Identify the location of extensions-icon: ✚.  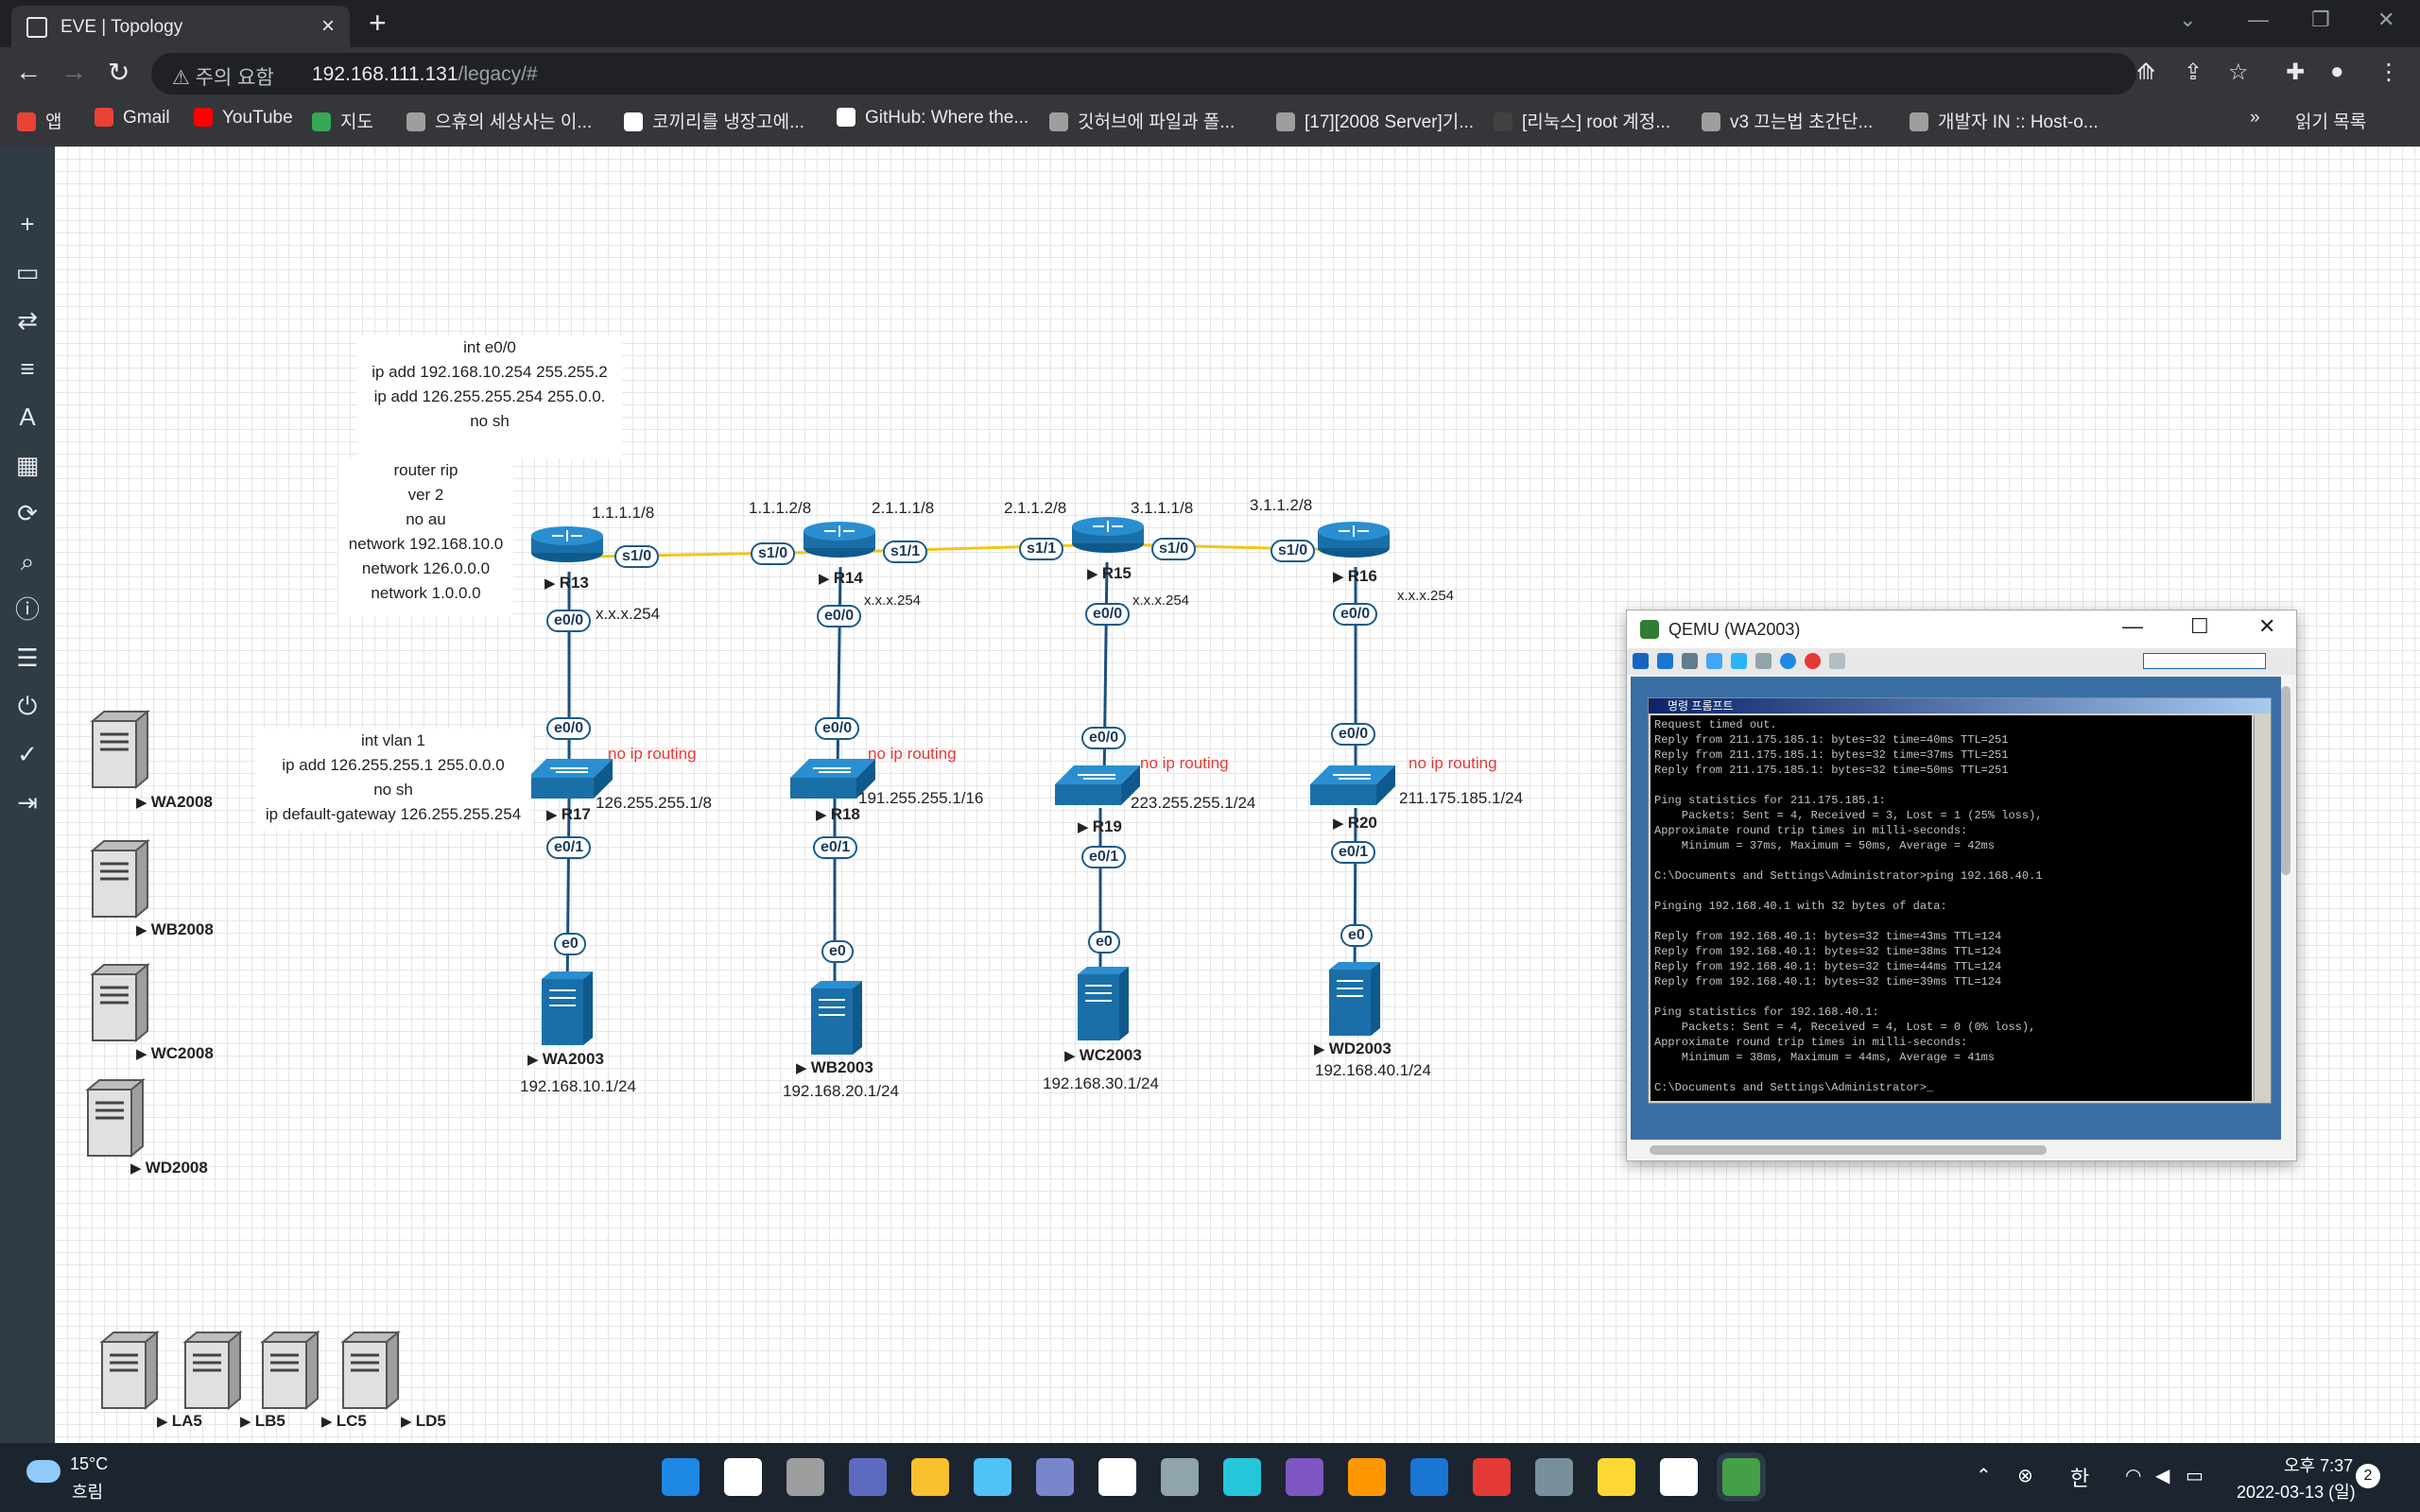
(2295, 72).